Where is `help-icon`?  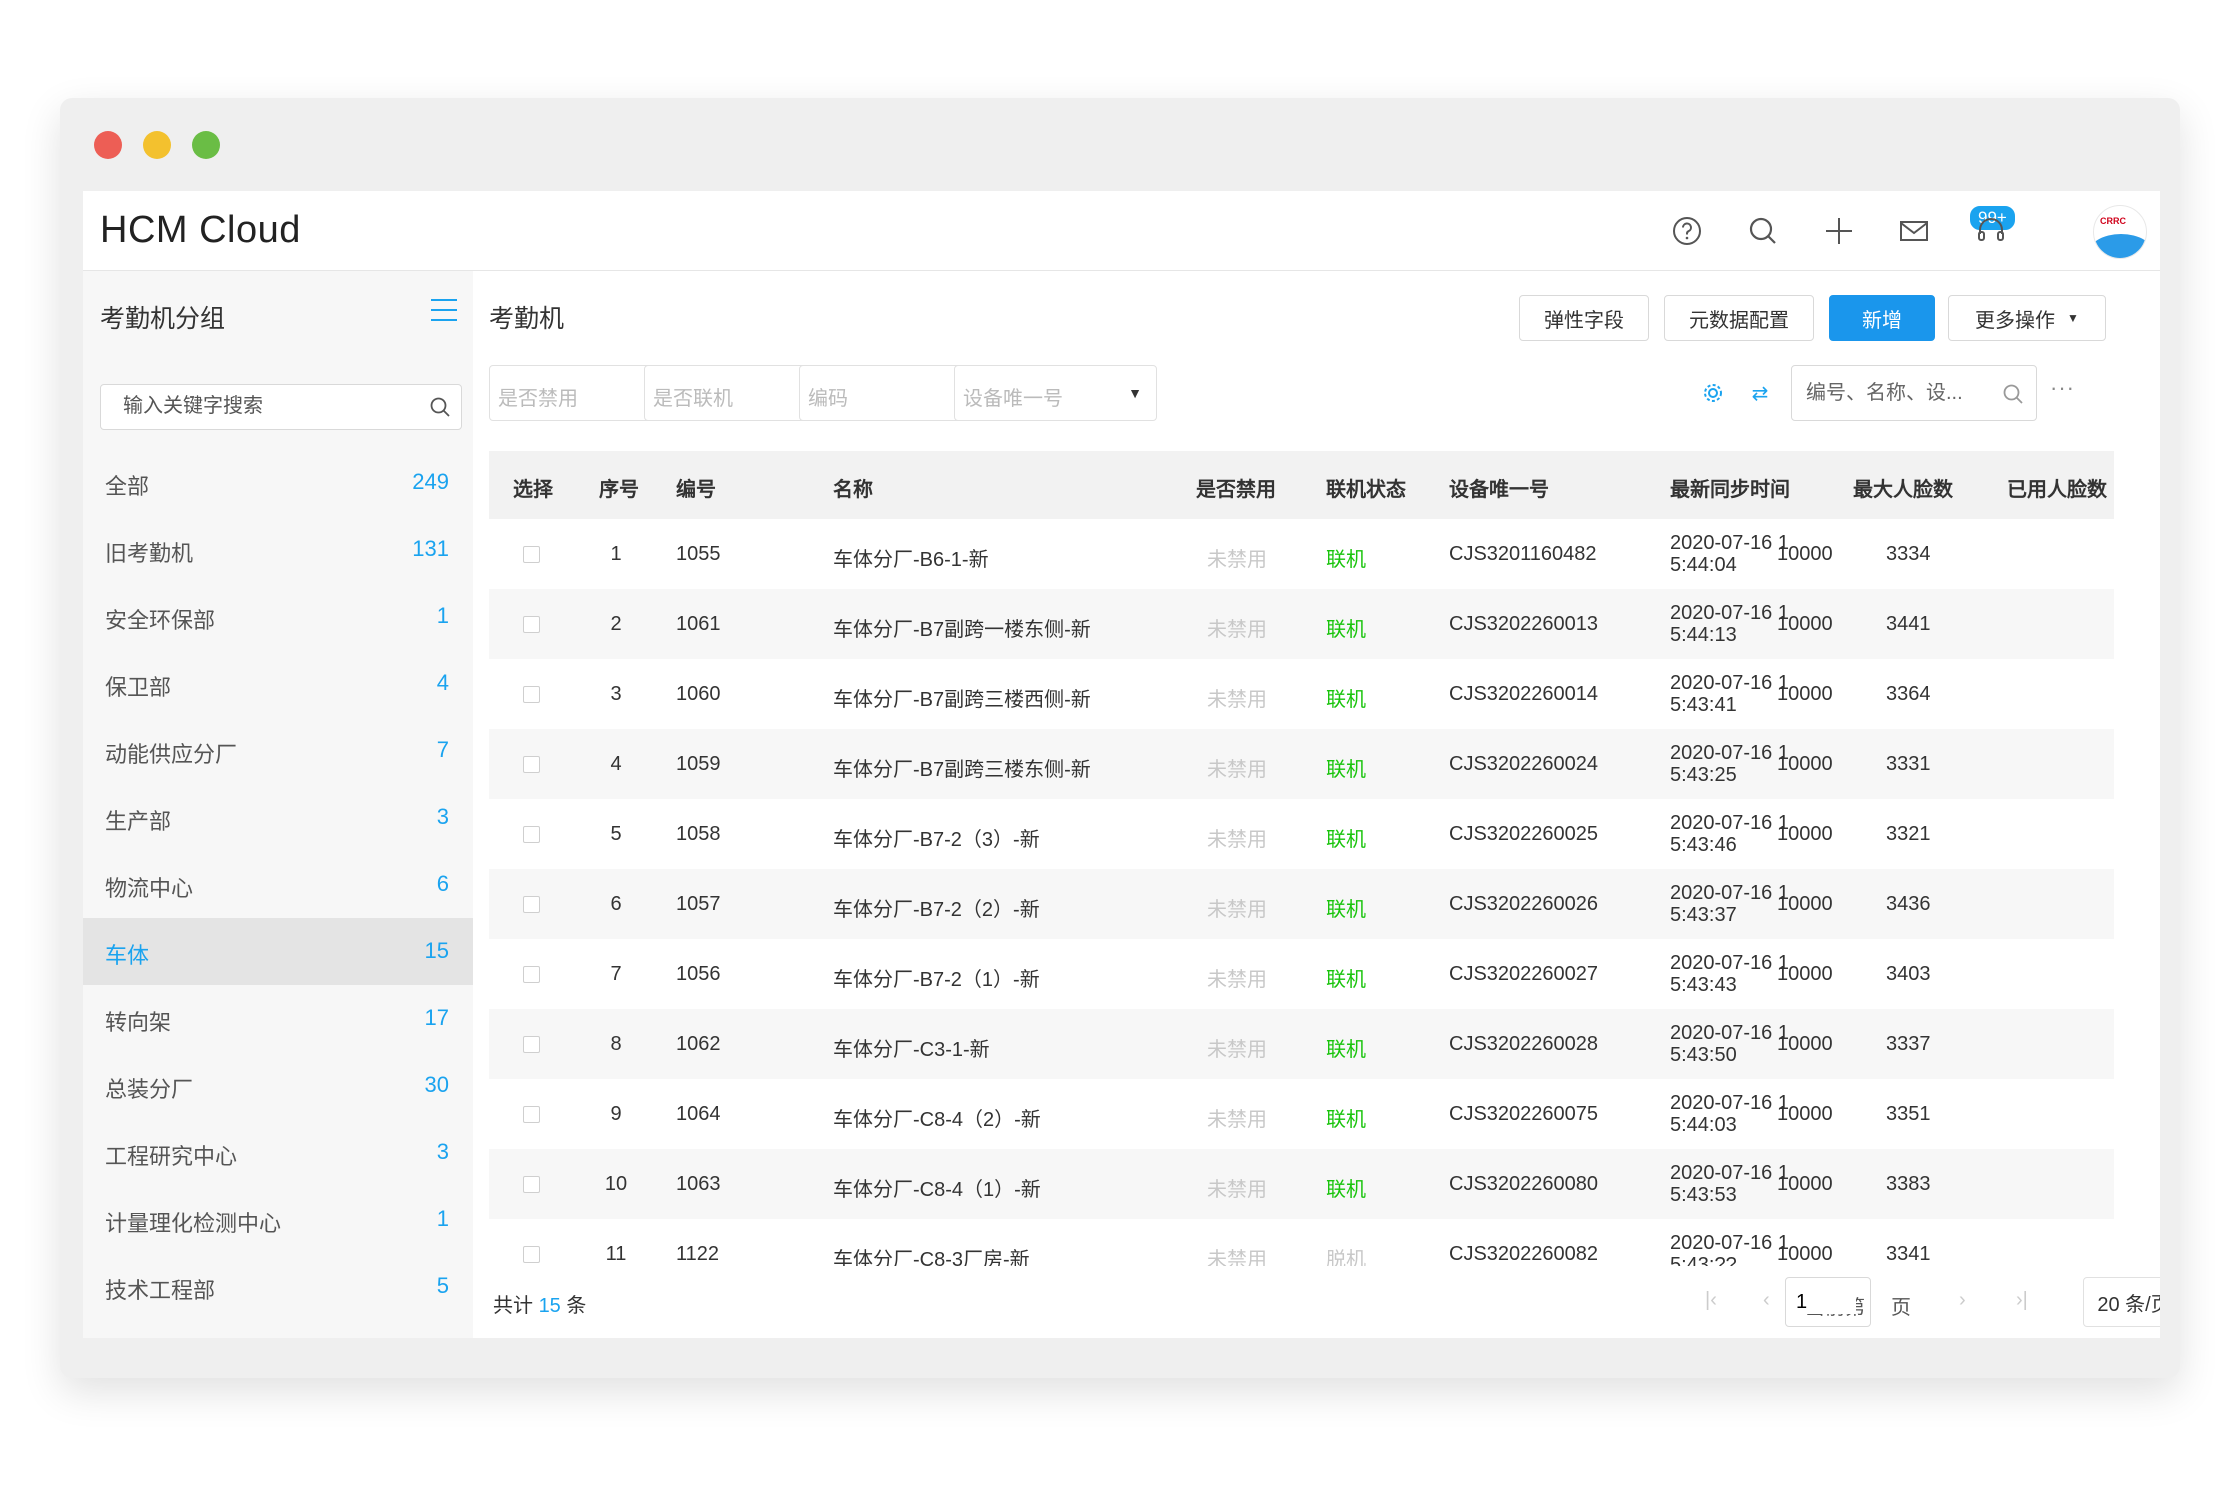 help-icon is located at coordinates (1687, 231).